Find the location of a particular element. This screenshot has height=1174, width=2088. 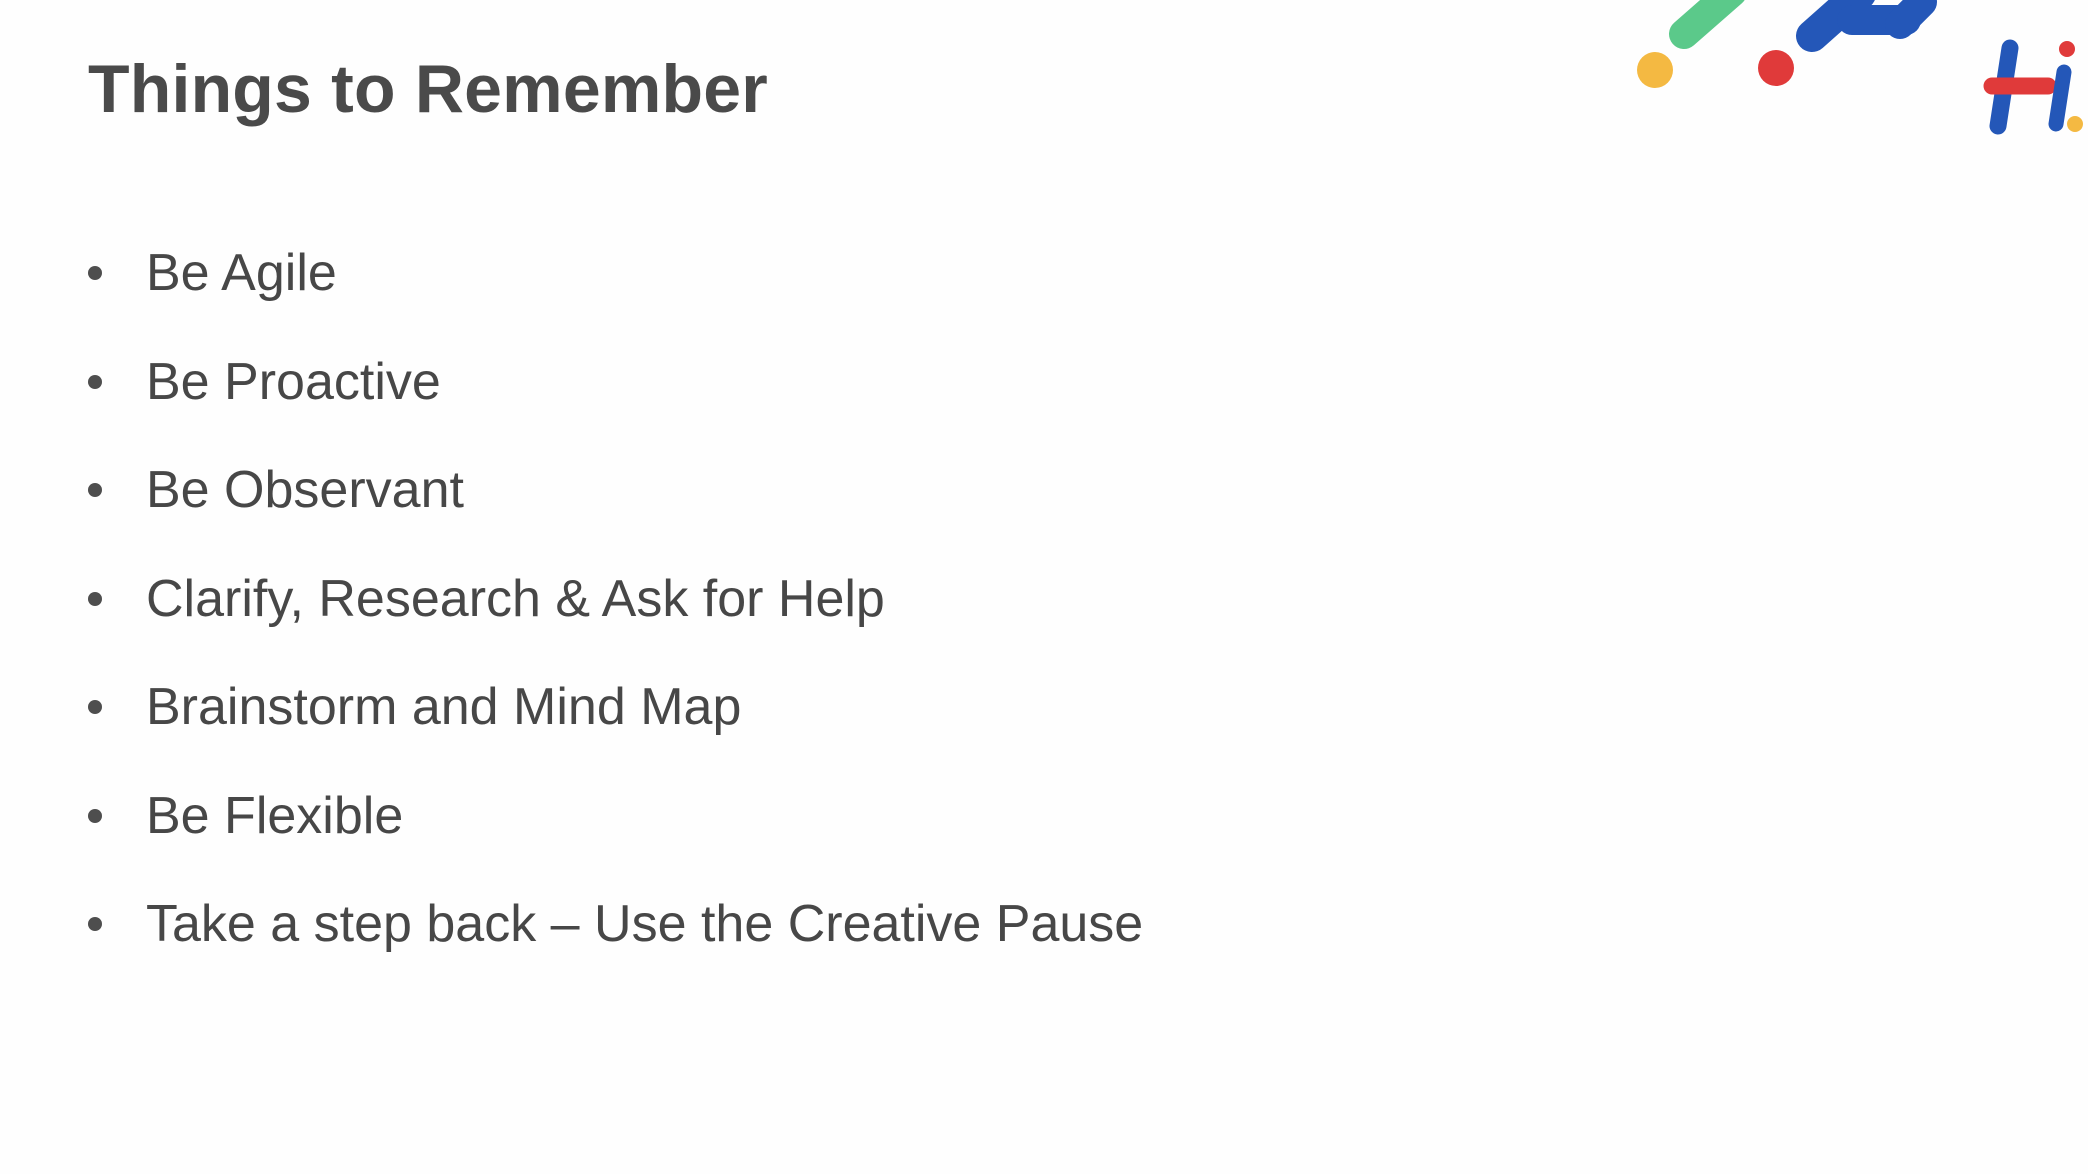

blue-dash-shape is located at coordinates (1911, 19).